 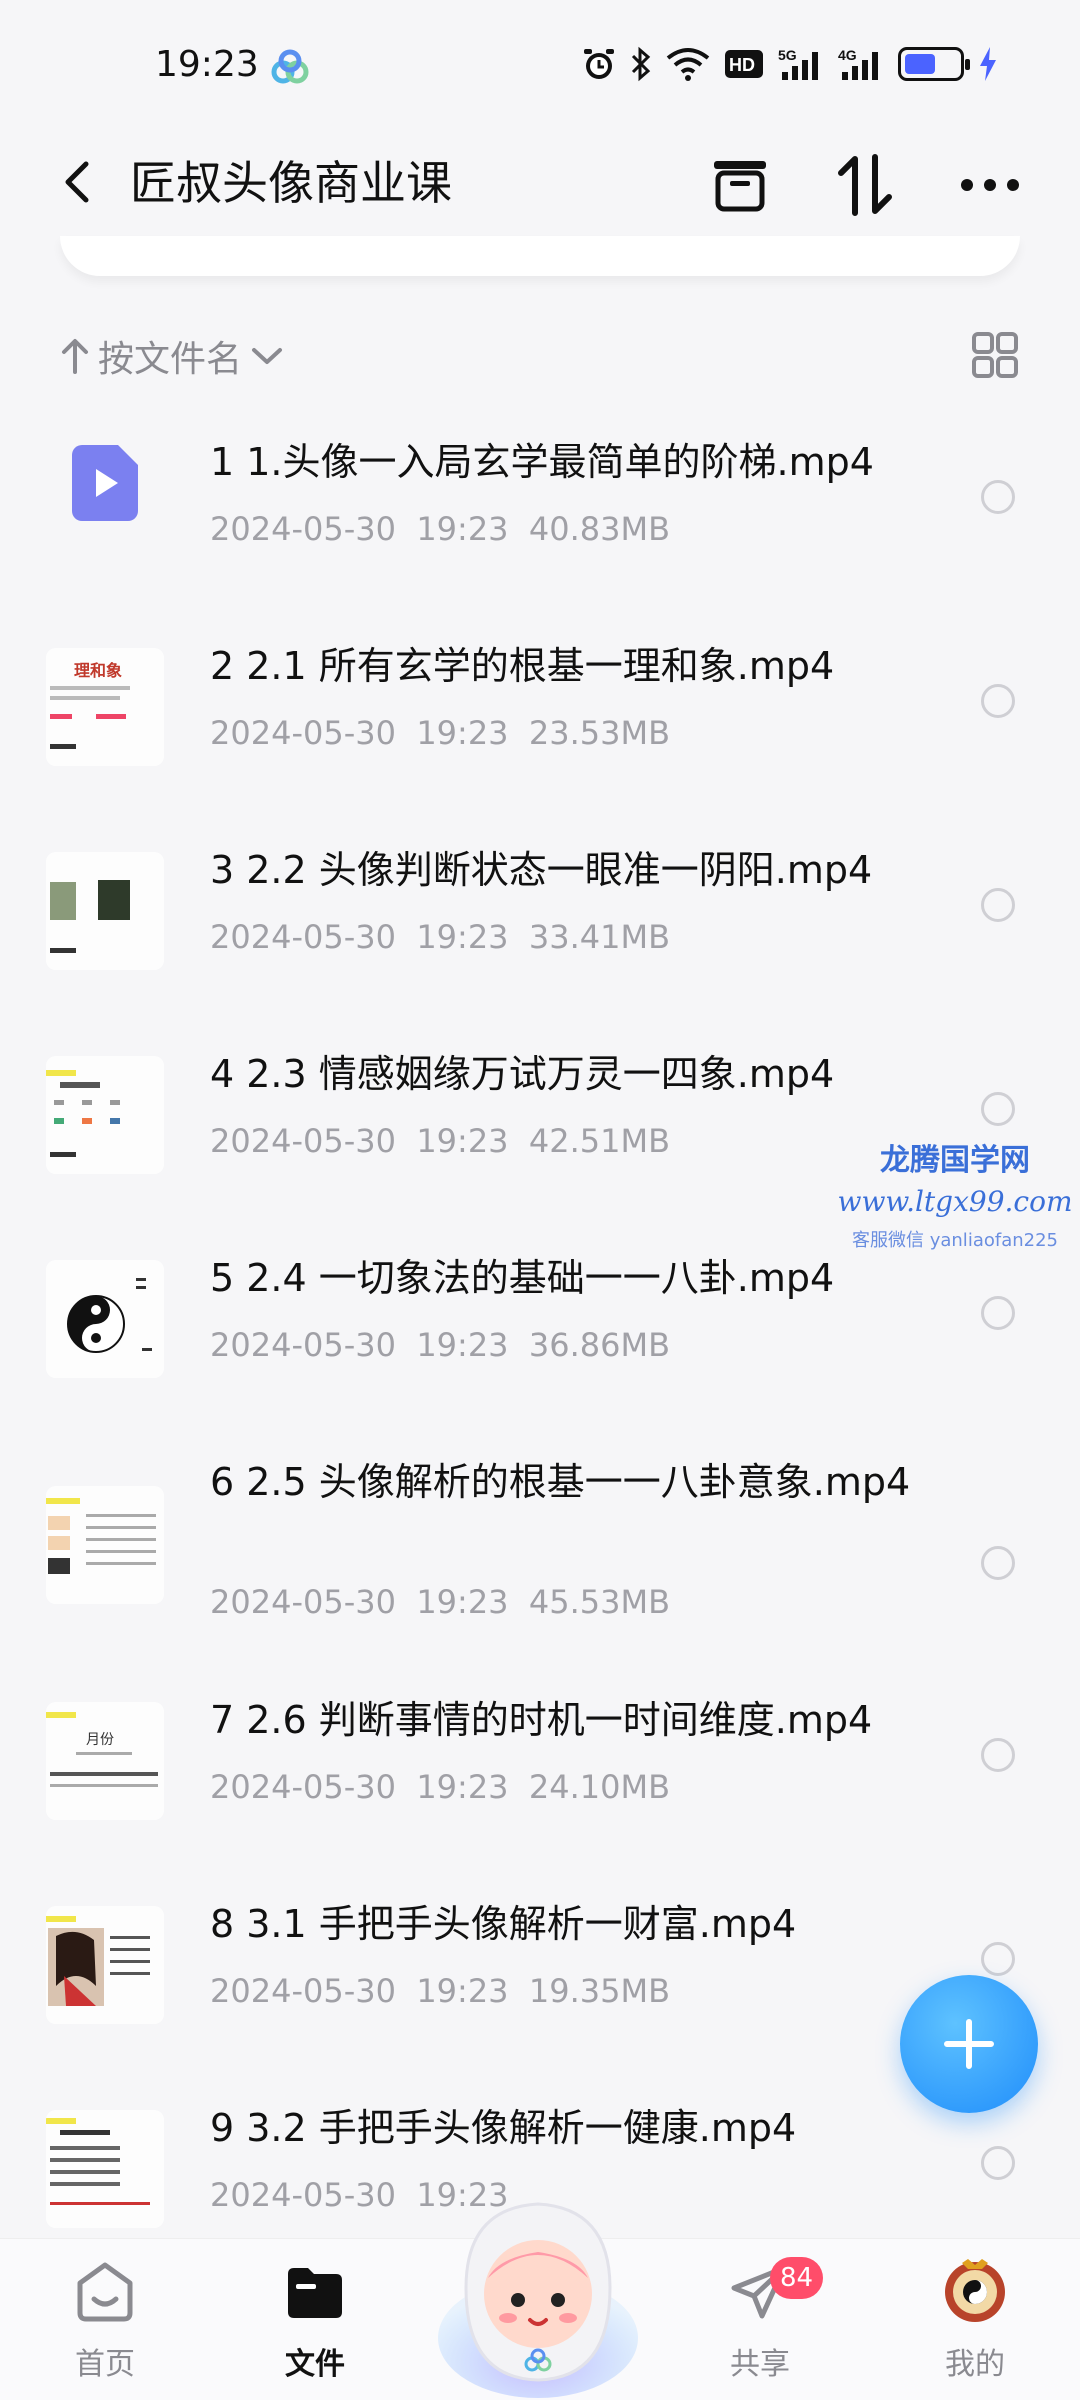 I want to click on top-bar: 匠叔头像商业课, so click(x=540, y=185).